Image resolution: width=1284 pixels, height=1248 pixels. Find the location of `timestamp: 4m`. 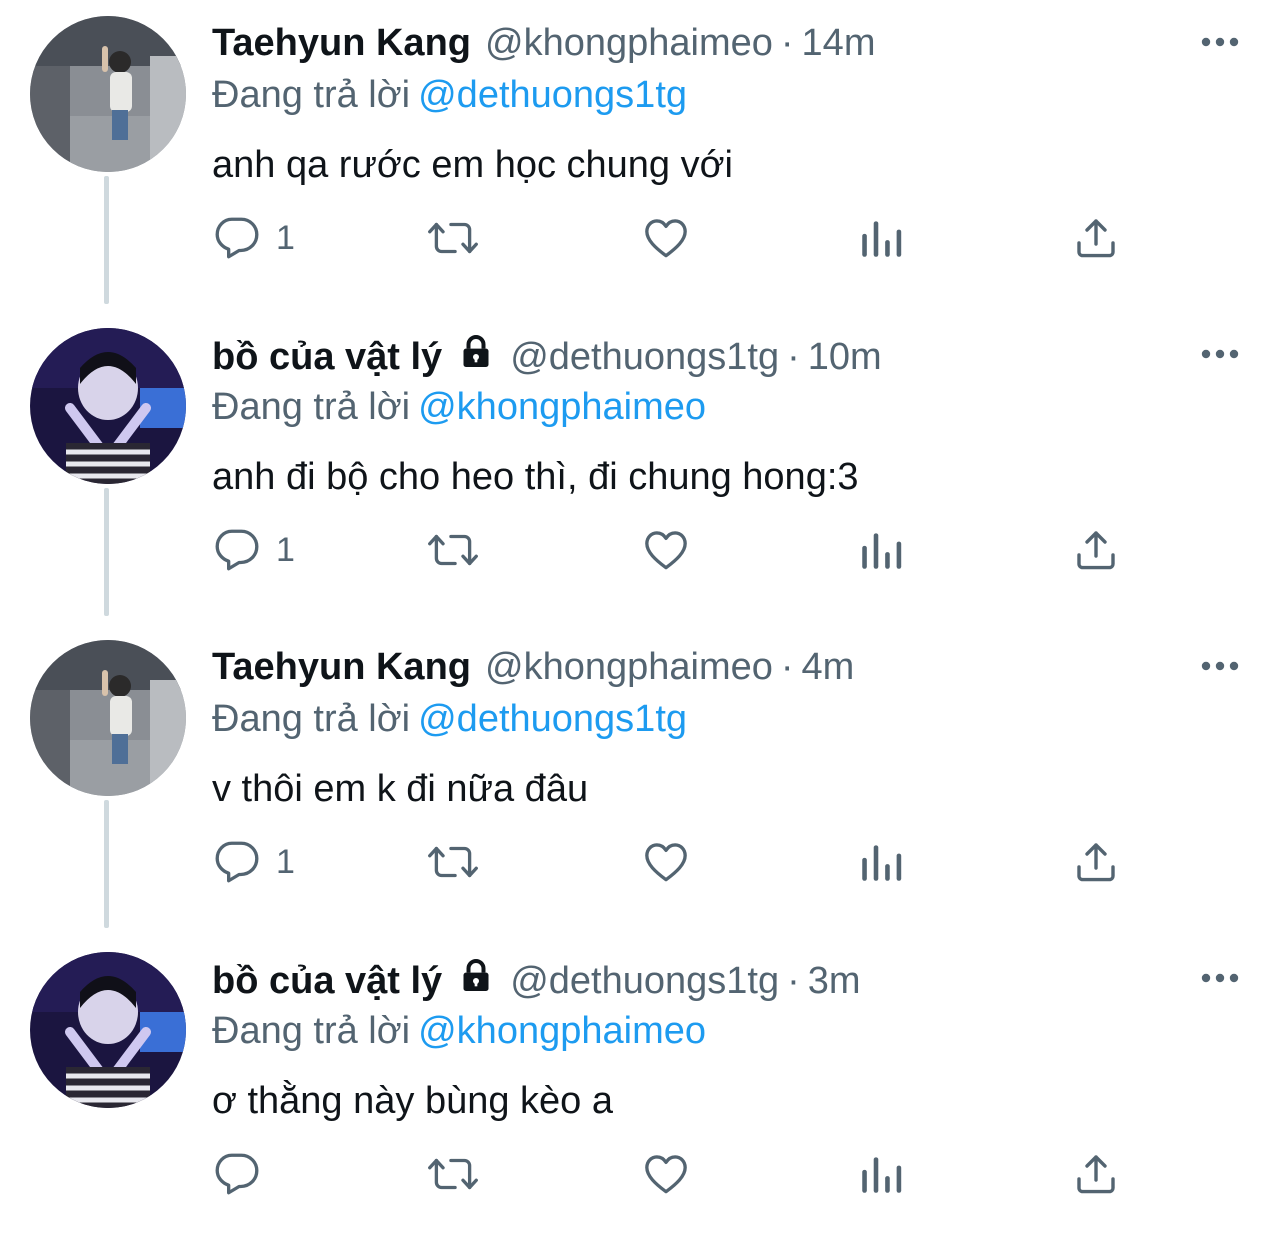

timestamp: 4m is located at coordinates (828, 667).